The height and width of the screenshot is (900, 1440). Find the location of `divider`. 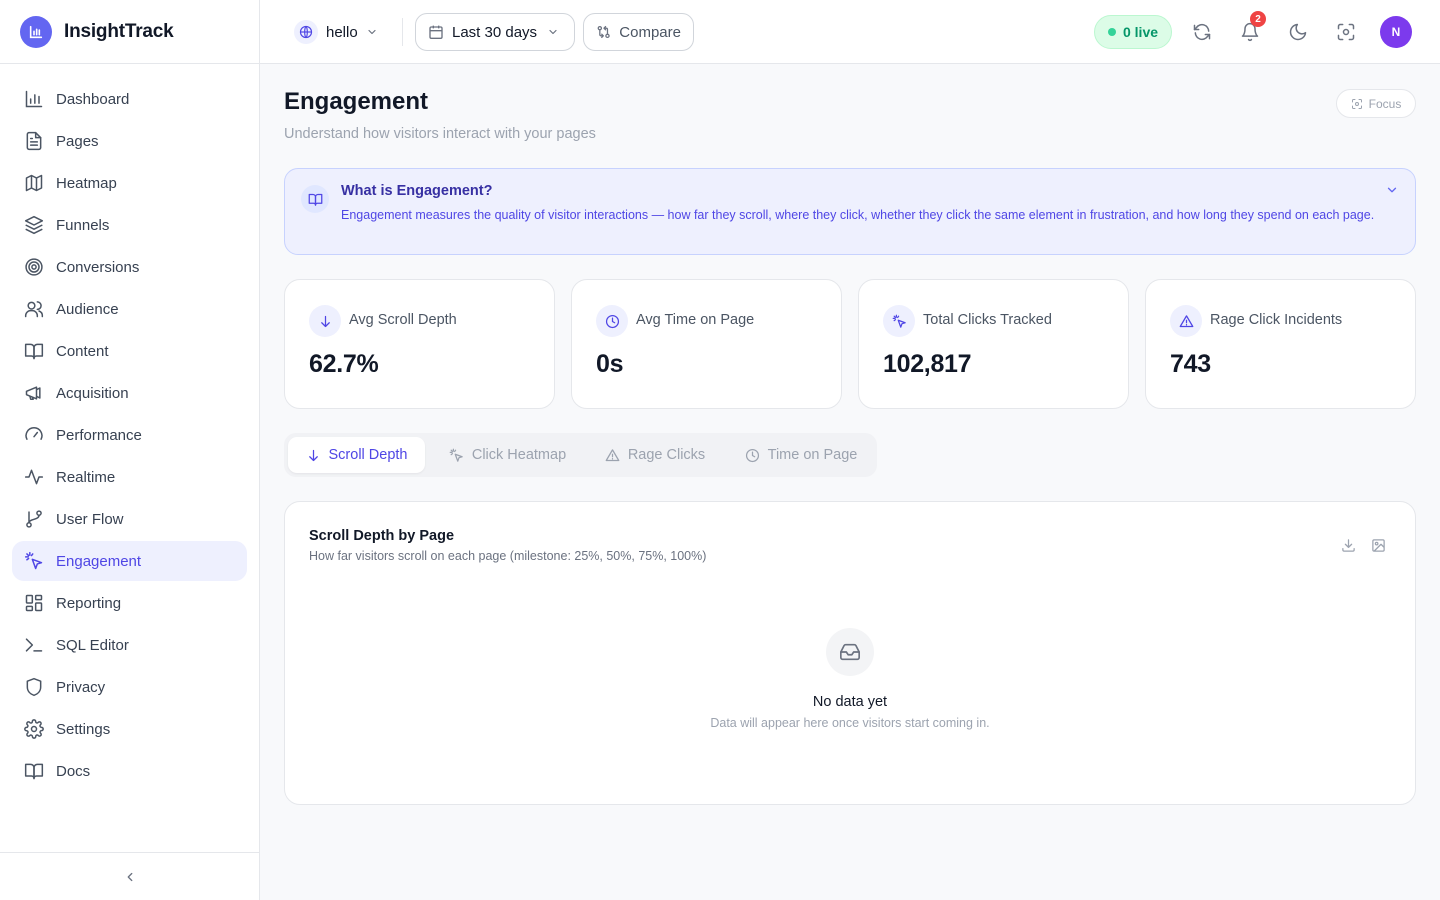

divider is located at coordinates (402, 32).